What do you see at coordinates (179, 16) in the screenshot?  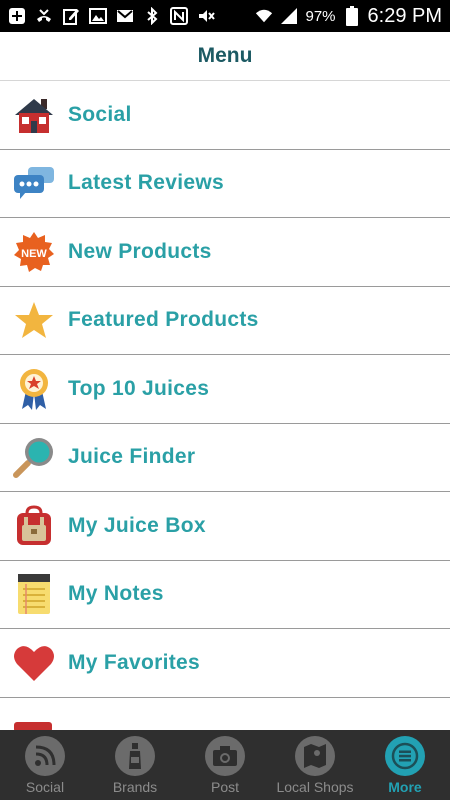 I see `nfc-icon` at bounding box center [179, 16].